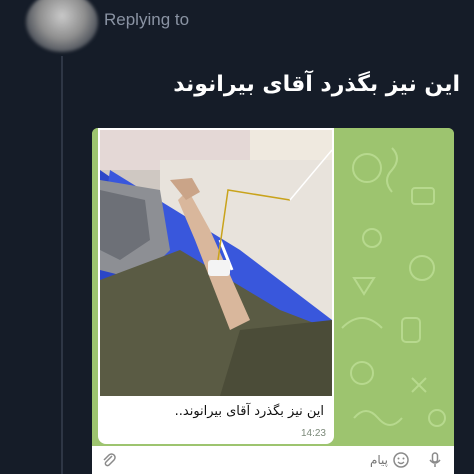  What do you see at coordinates (216, 421) in the screenshot?
I see `telegram-caption-bubble: این نیز بگذرد آقای بیرانوند.. 14:23` at bounding box center [216, 421].